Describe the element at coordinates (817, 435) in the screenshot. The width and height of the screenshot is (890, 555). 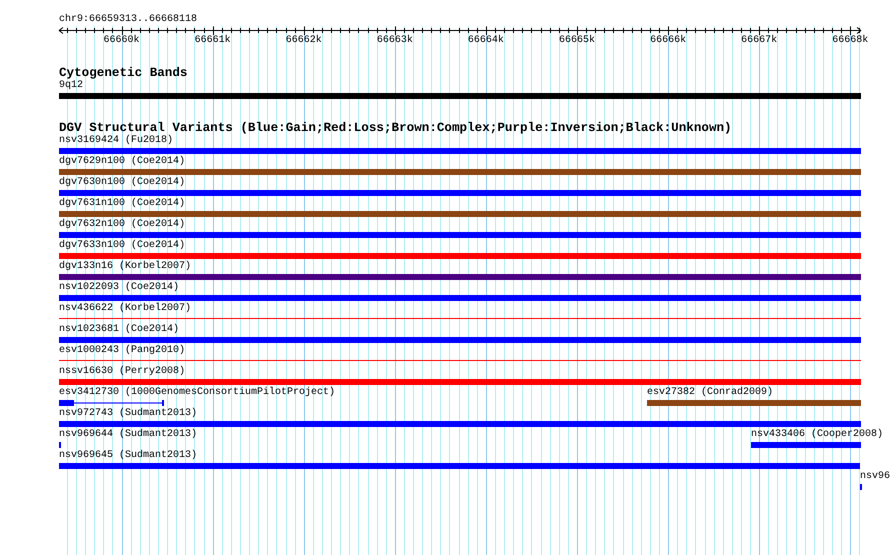
I see `feature-label: nsv433406 (Cooper2008)` at that location.